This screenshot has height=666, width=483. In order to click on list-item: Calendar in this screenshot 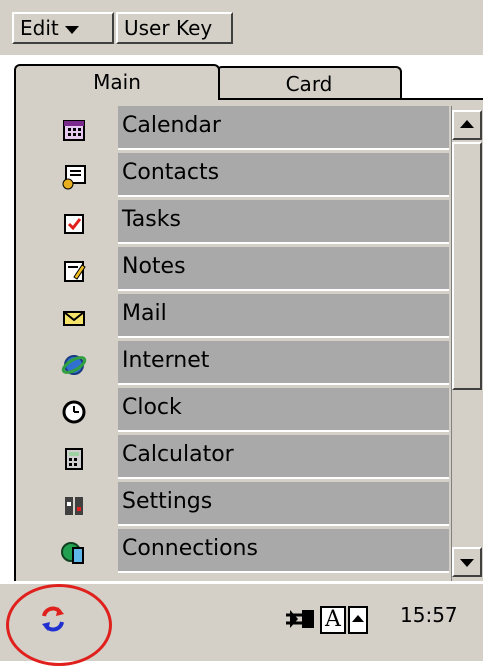, I will do `click(283, 128)`.